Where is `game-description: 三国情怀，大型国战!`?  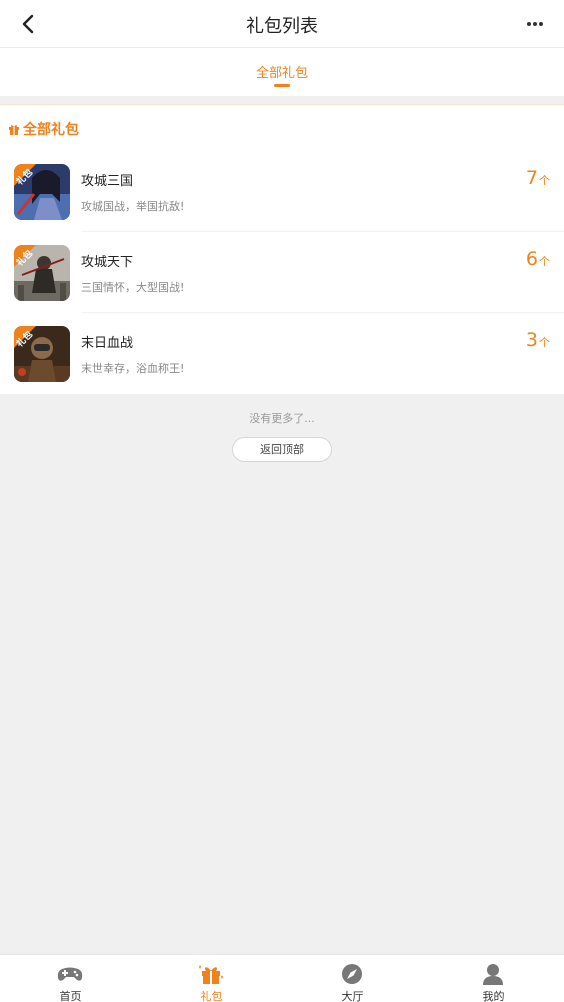
game-description: 三国情怀，大型国战! is located at coordinates (133, 287).